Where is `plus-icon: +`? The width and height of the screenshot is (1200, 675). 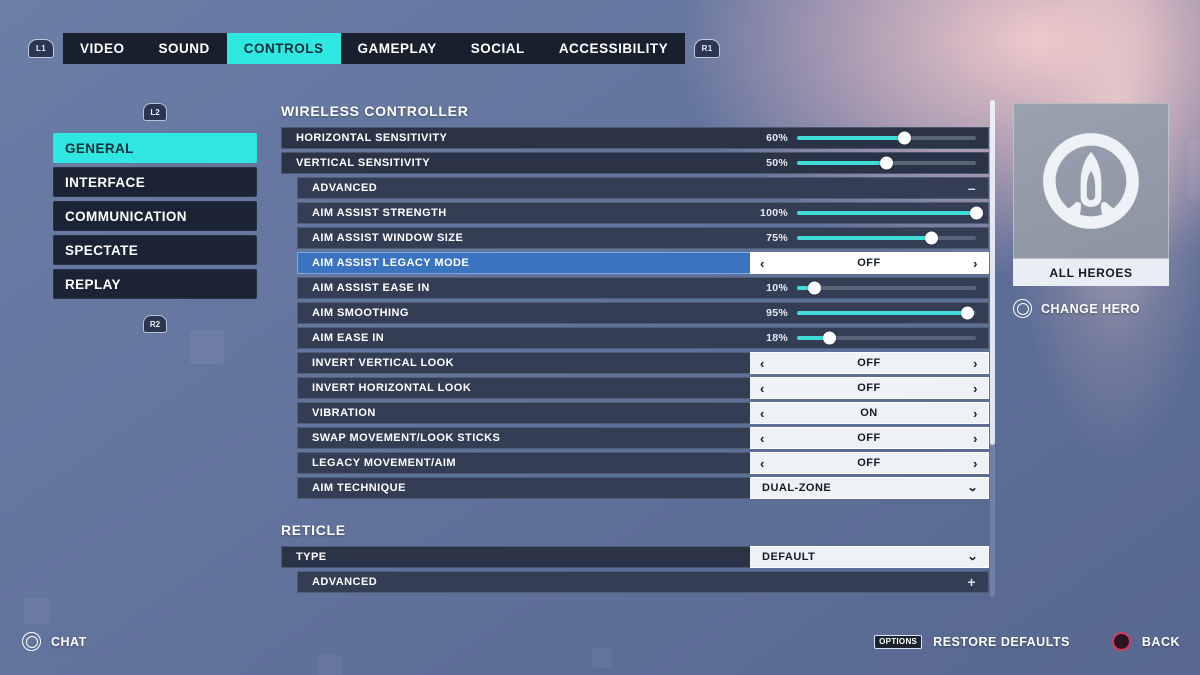
plus-icon: + is located at coordinates (971, 582).